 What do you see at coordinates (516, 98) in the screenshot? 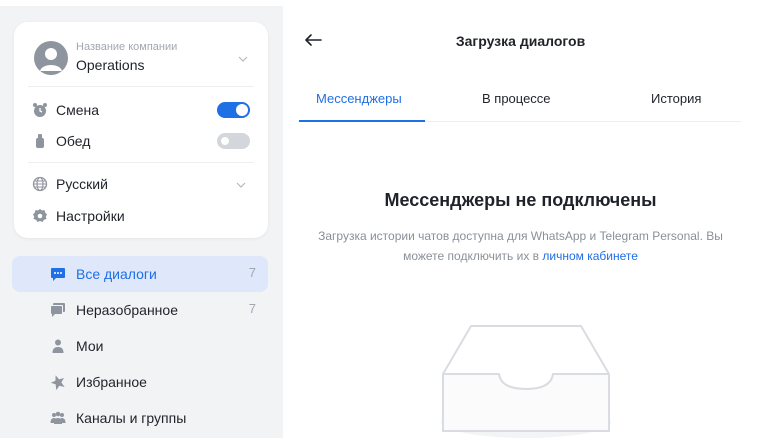
I see `tab-in-progress: В процессе` at bounding box center [516, 98].